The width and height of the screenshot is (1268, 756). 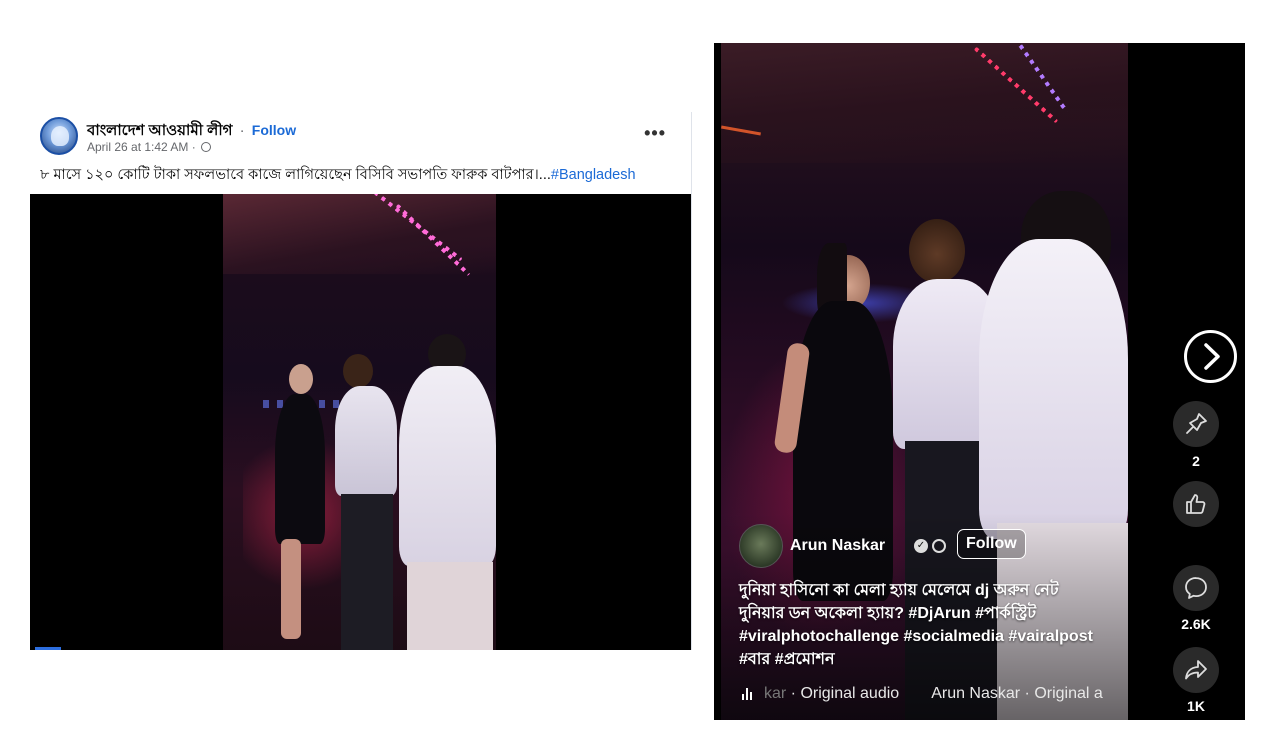 I want to click on person-black-dress, so click(x=300, y=469).